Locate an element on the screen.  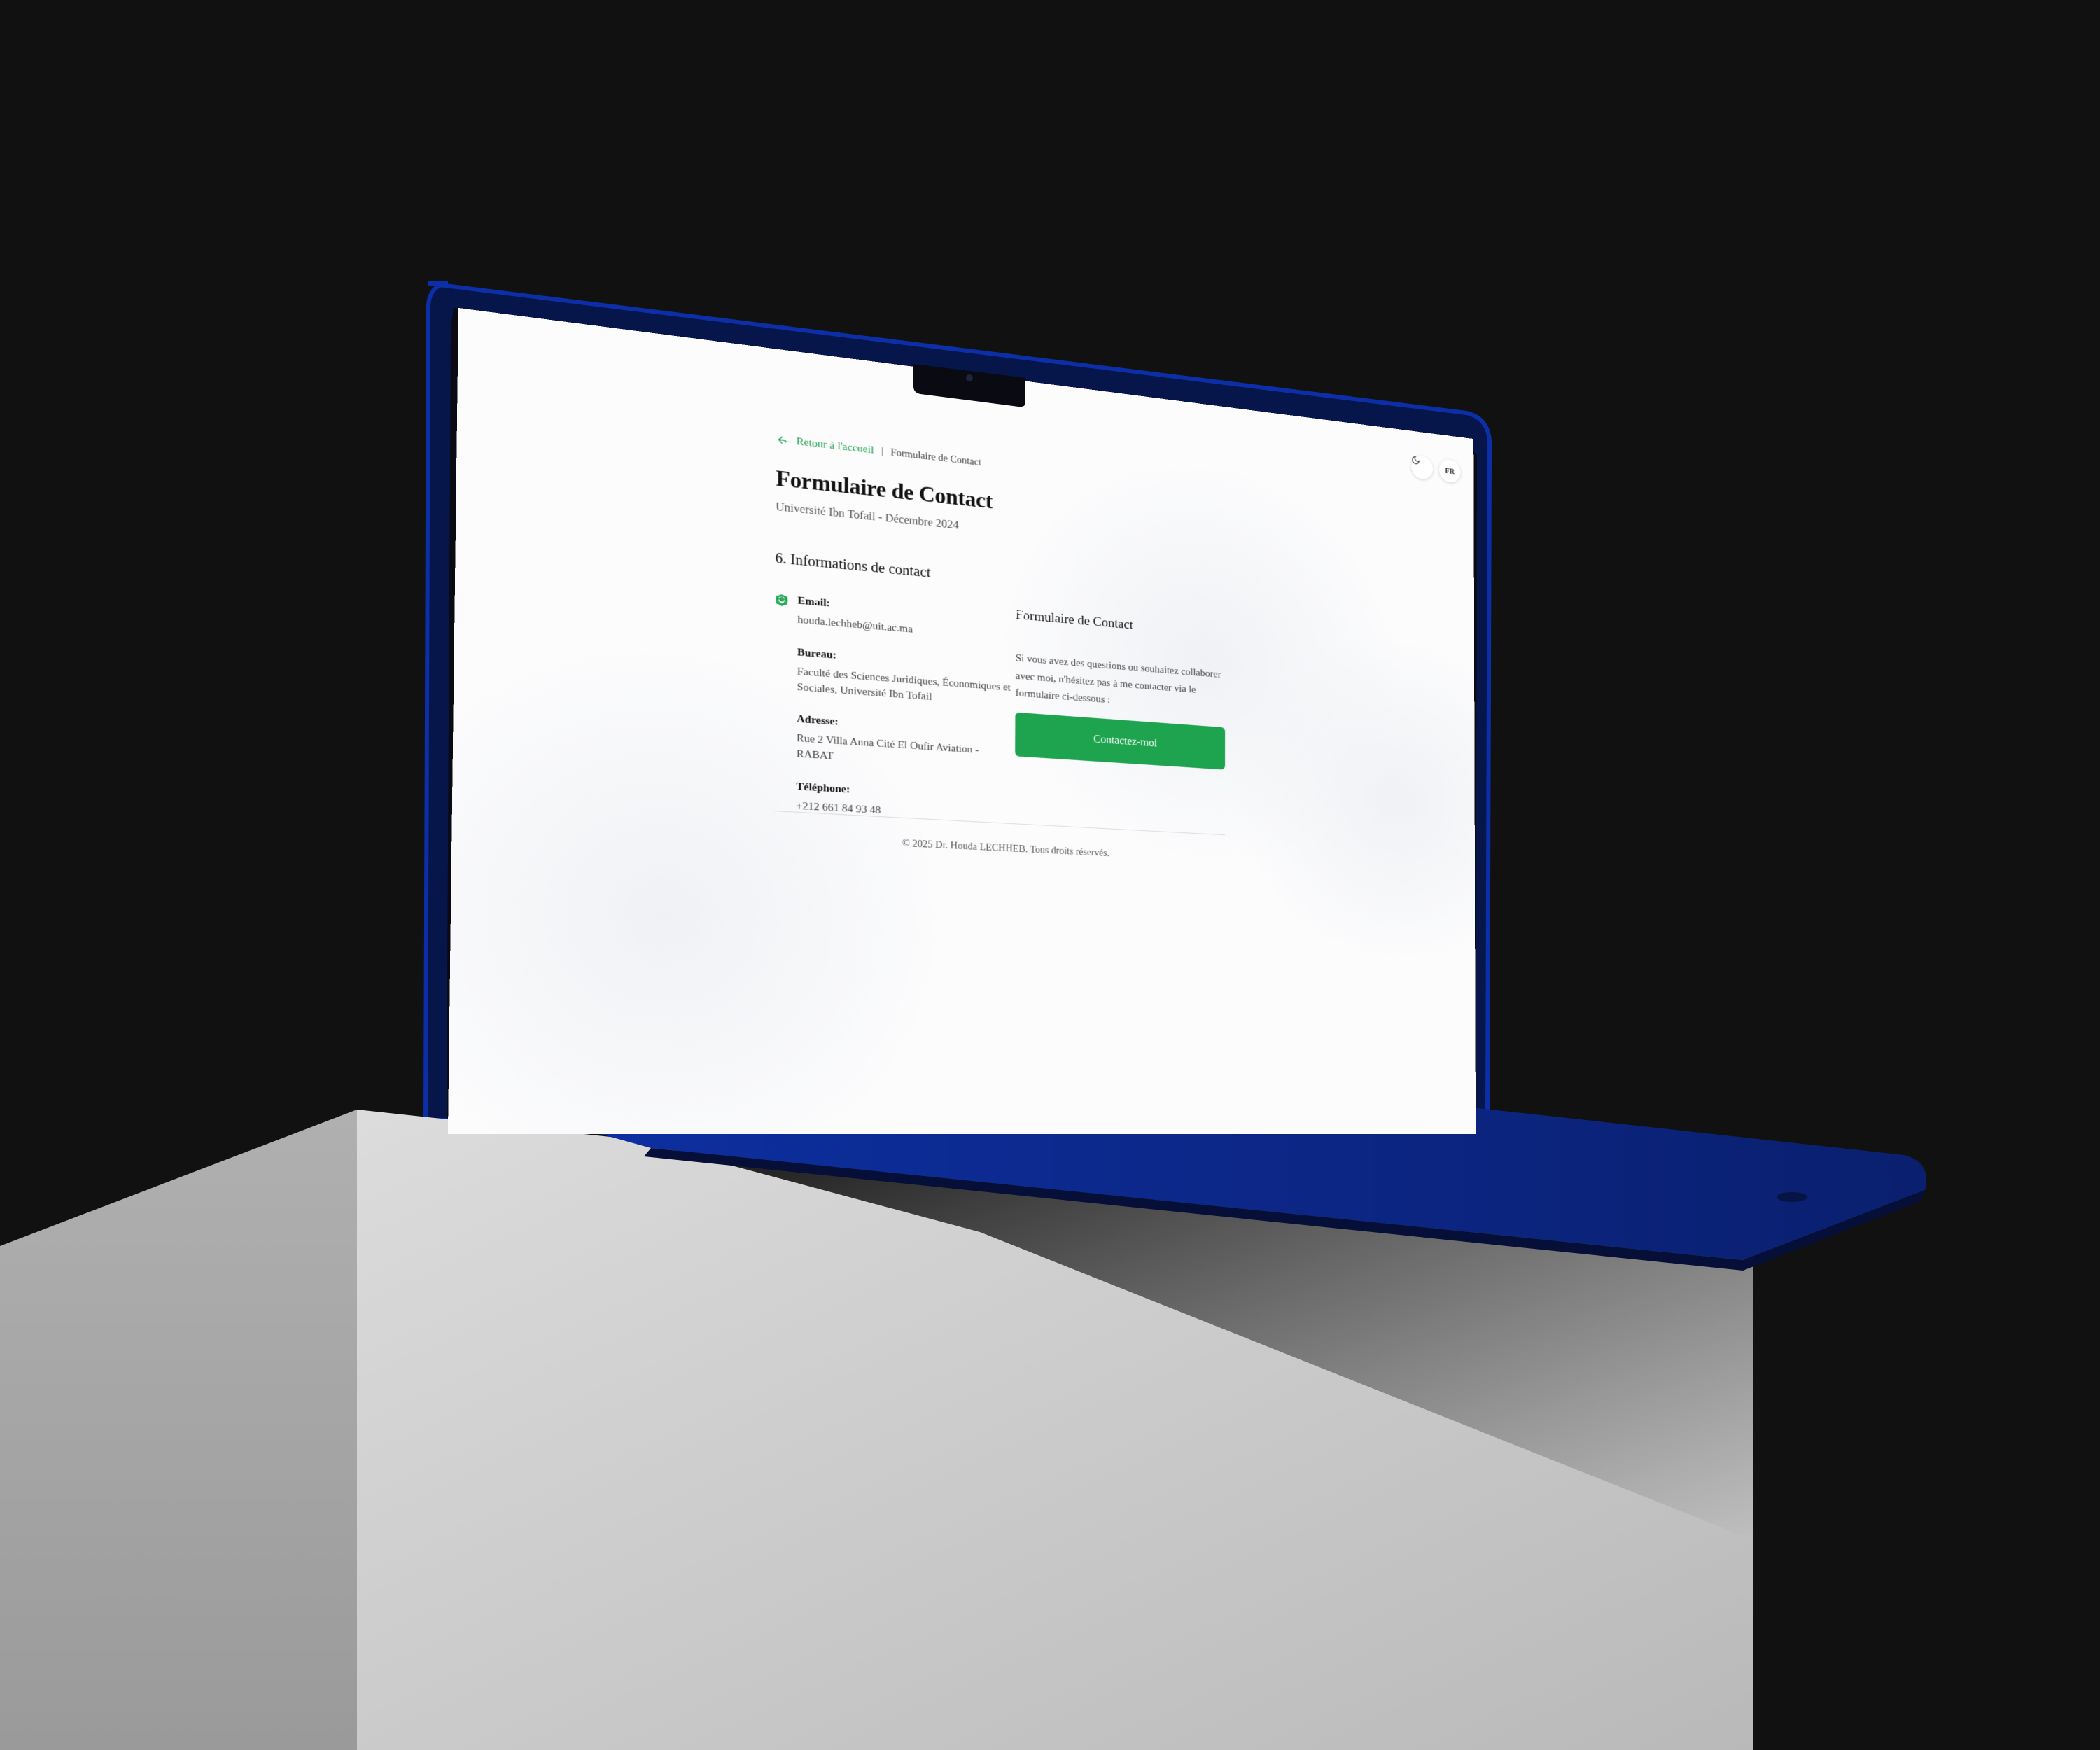
contact-info-phone: Téléphone: +212 661 84 93 48 is located at coordinates (894, 803).